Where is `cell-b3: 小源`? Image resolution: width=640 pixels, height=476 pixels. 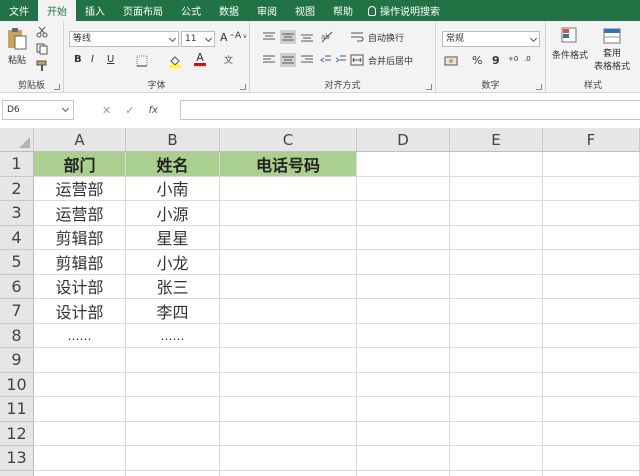 cell-b3: 小源 is located at coordinates (173, 213).